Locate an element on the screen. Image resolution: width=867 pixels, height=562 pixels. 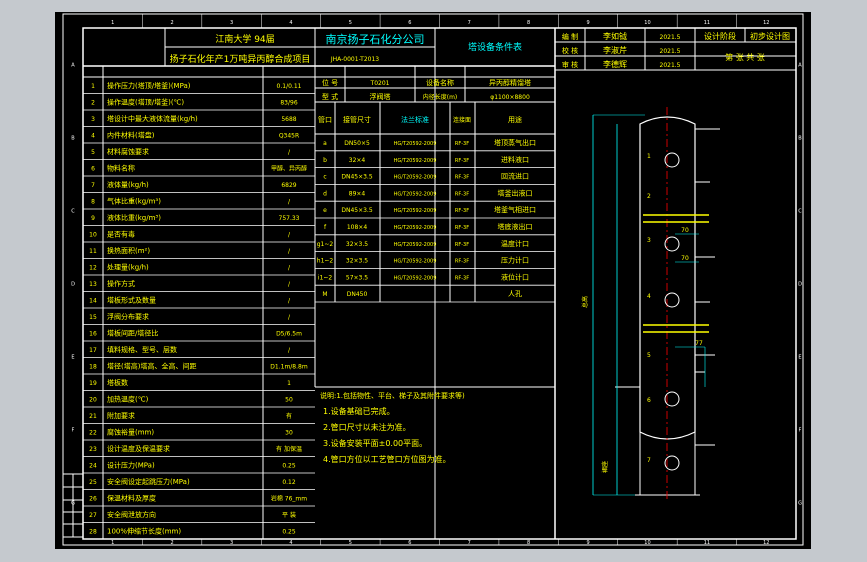
nozzle-header-std: 法兰标准 is located at coordinates (415, 119).